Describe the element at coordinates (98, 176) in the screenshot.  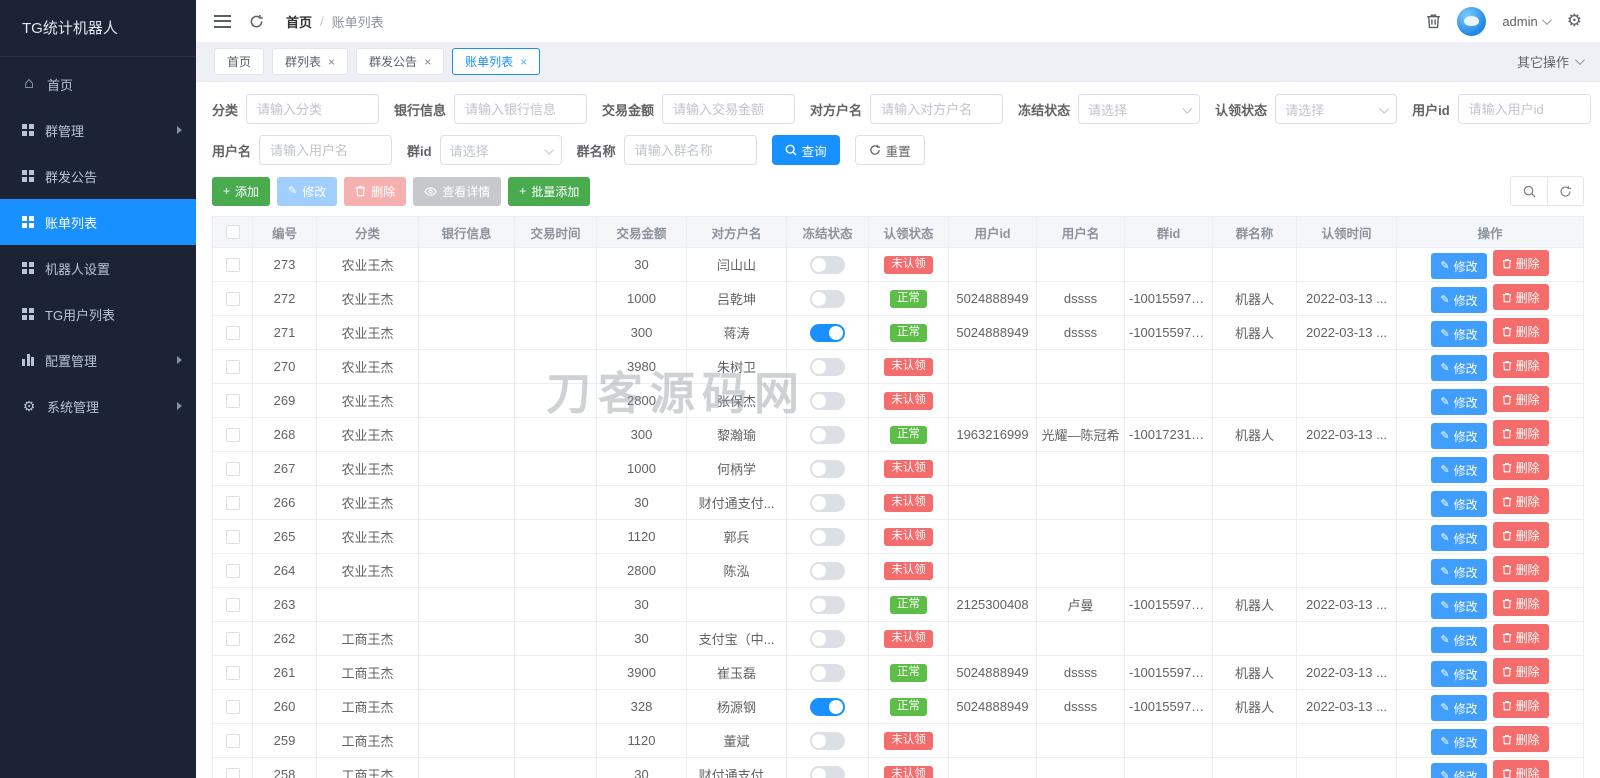
I see `sidebar-item-broadcast: 群发公告` at that location.